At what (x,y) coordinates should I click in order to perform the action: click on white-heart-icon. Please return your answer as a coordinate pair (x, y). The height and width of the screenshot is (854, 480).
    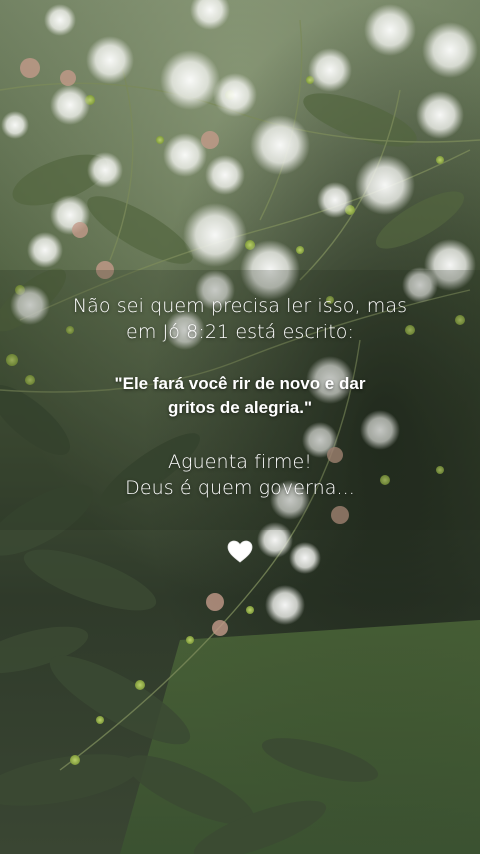
    Looking at the image, I should click on (240, 554).